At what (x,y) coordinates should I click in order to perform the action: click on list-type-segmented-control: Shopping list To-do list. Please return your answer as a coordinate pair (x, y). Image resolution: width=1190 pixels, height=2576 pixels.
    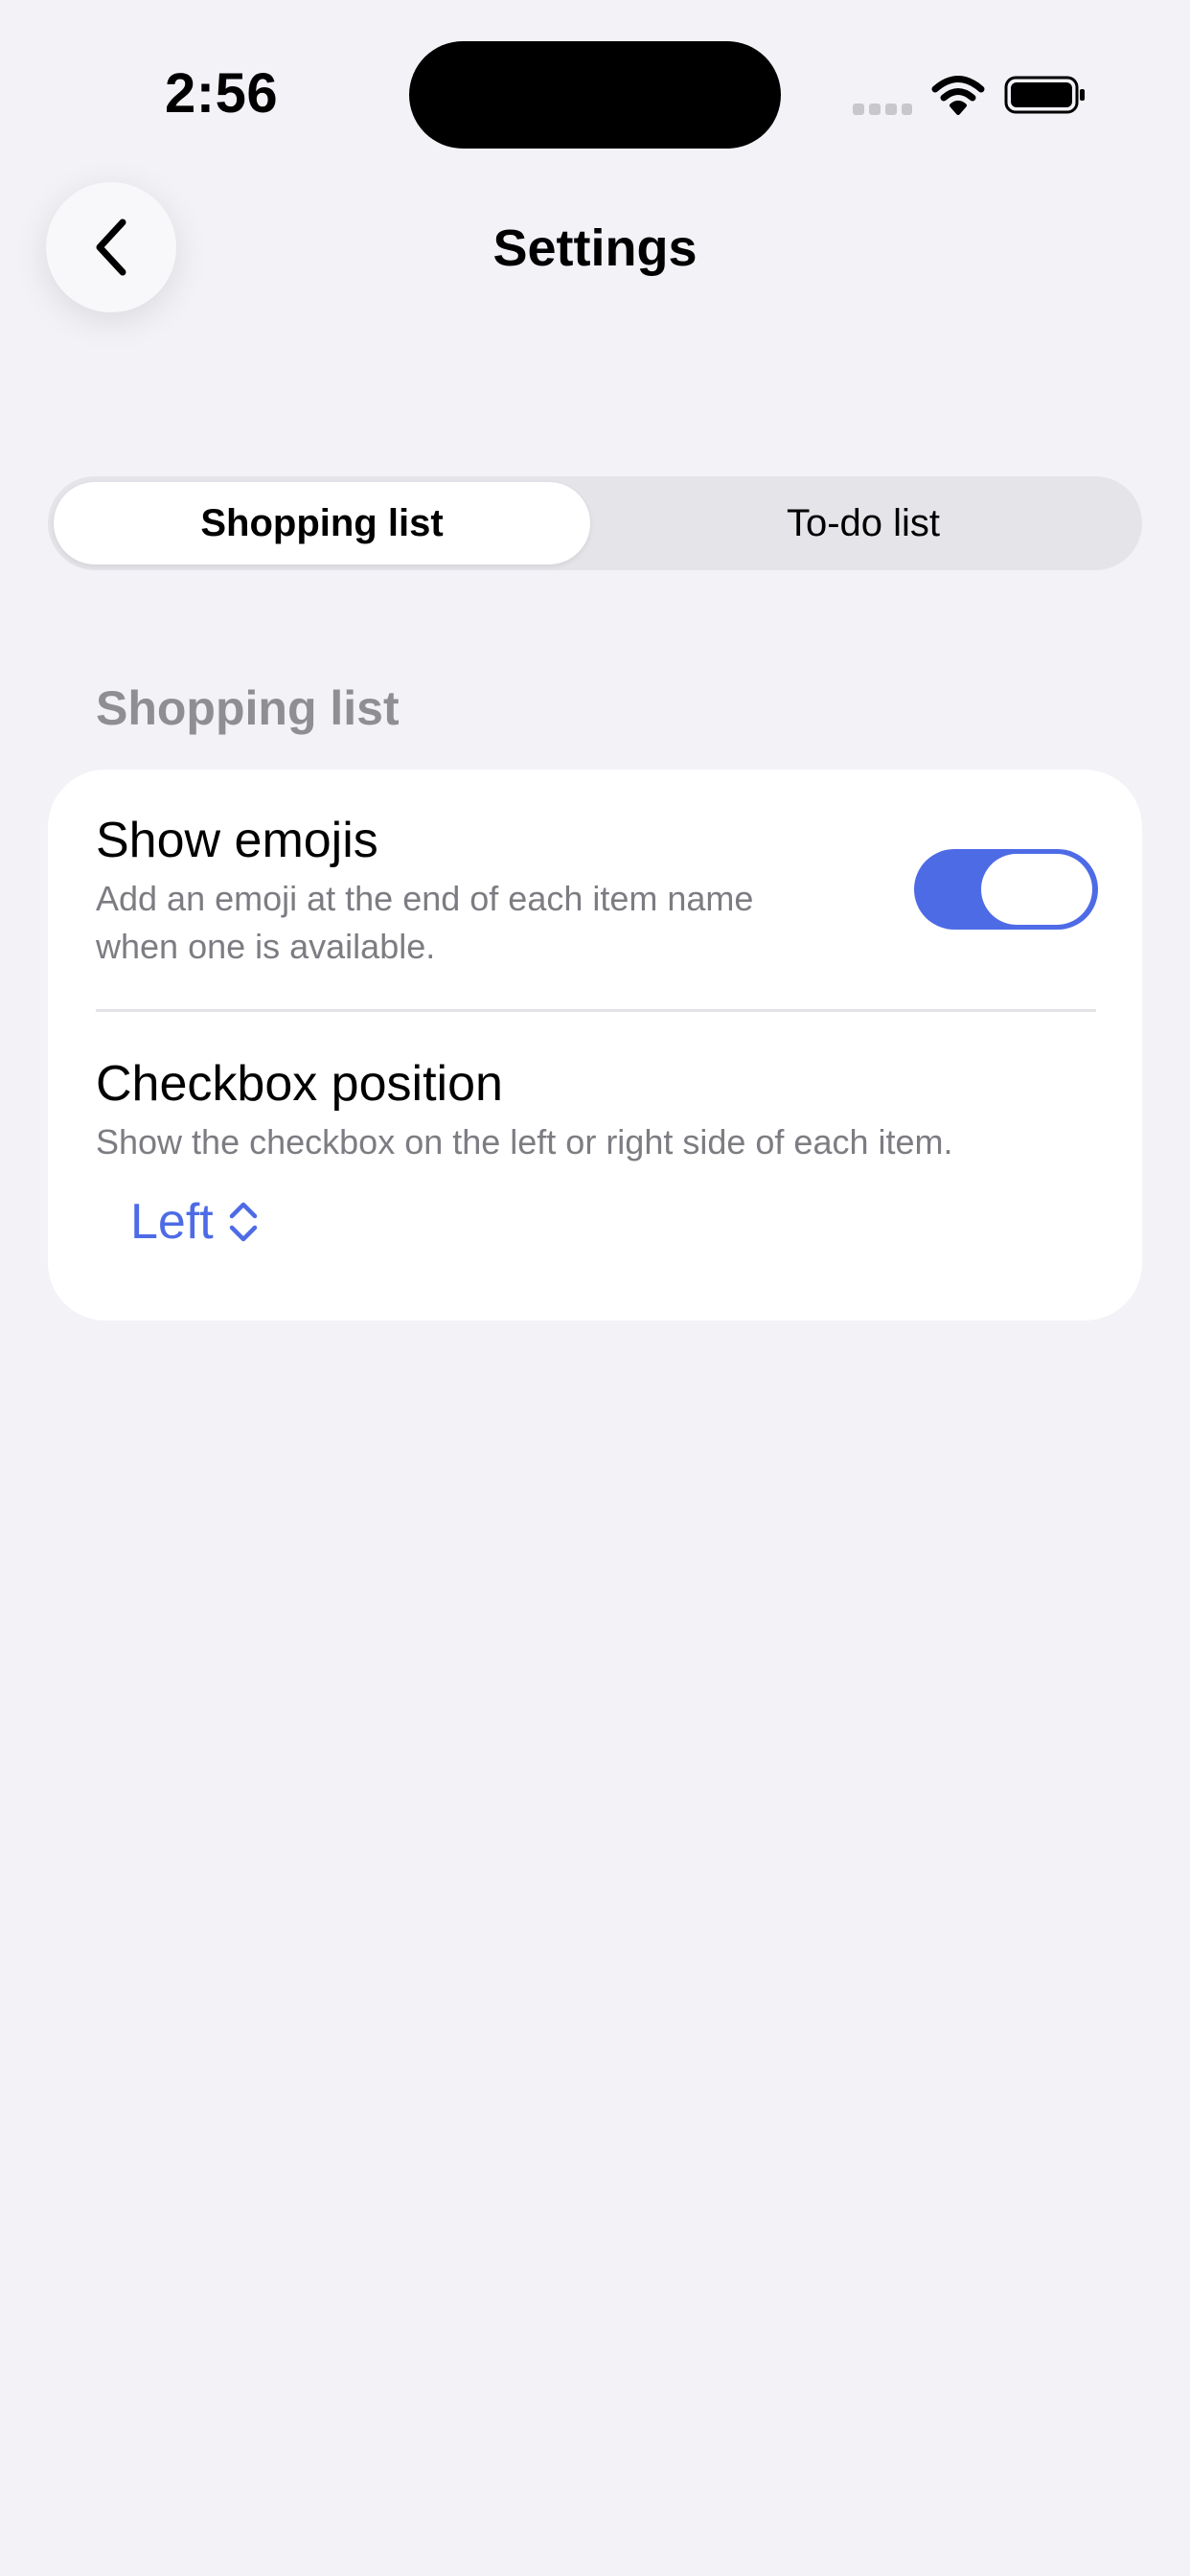
    Looking at the image, I should click on (595, 523).